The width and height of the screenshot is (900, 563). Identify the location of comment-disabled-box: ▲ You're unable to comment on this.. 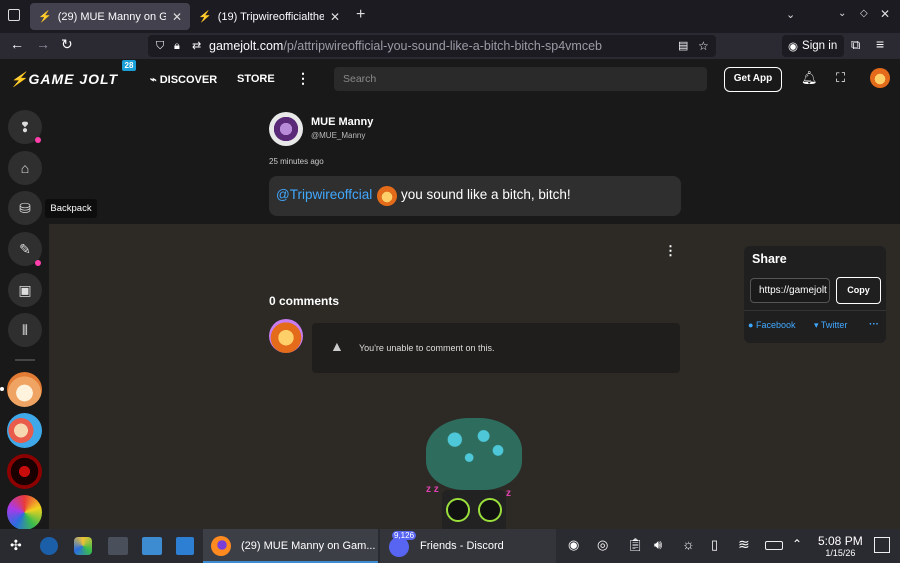
(496, 348).